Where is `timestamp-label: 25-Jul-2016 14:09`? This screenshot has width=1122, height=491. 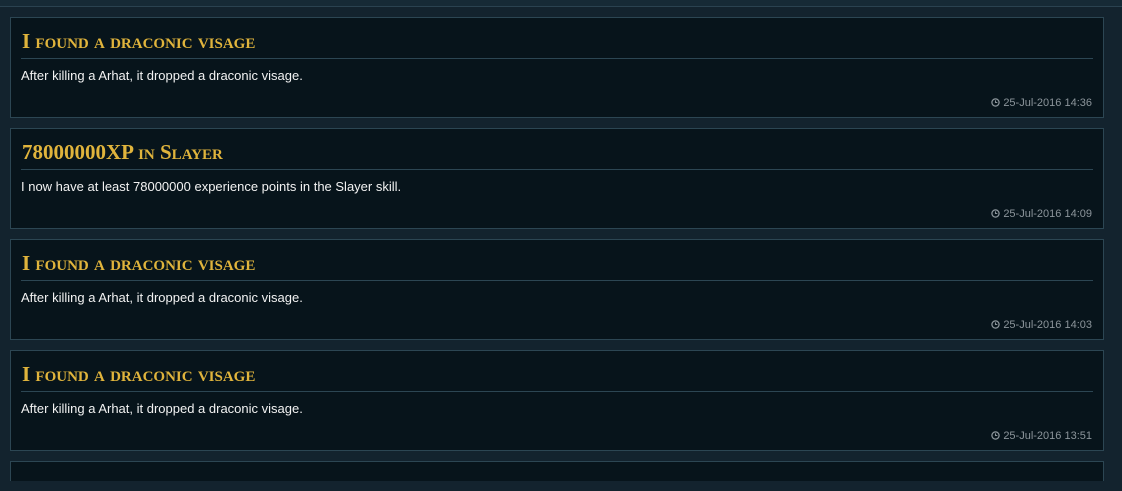 timestamp-label: 25-Jul-2016 14:09 is located at coordinates (1047, 214).